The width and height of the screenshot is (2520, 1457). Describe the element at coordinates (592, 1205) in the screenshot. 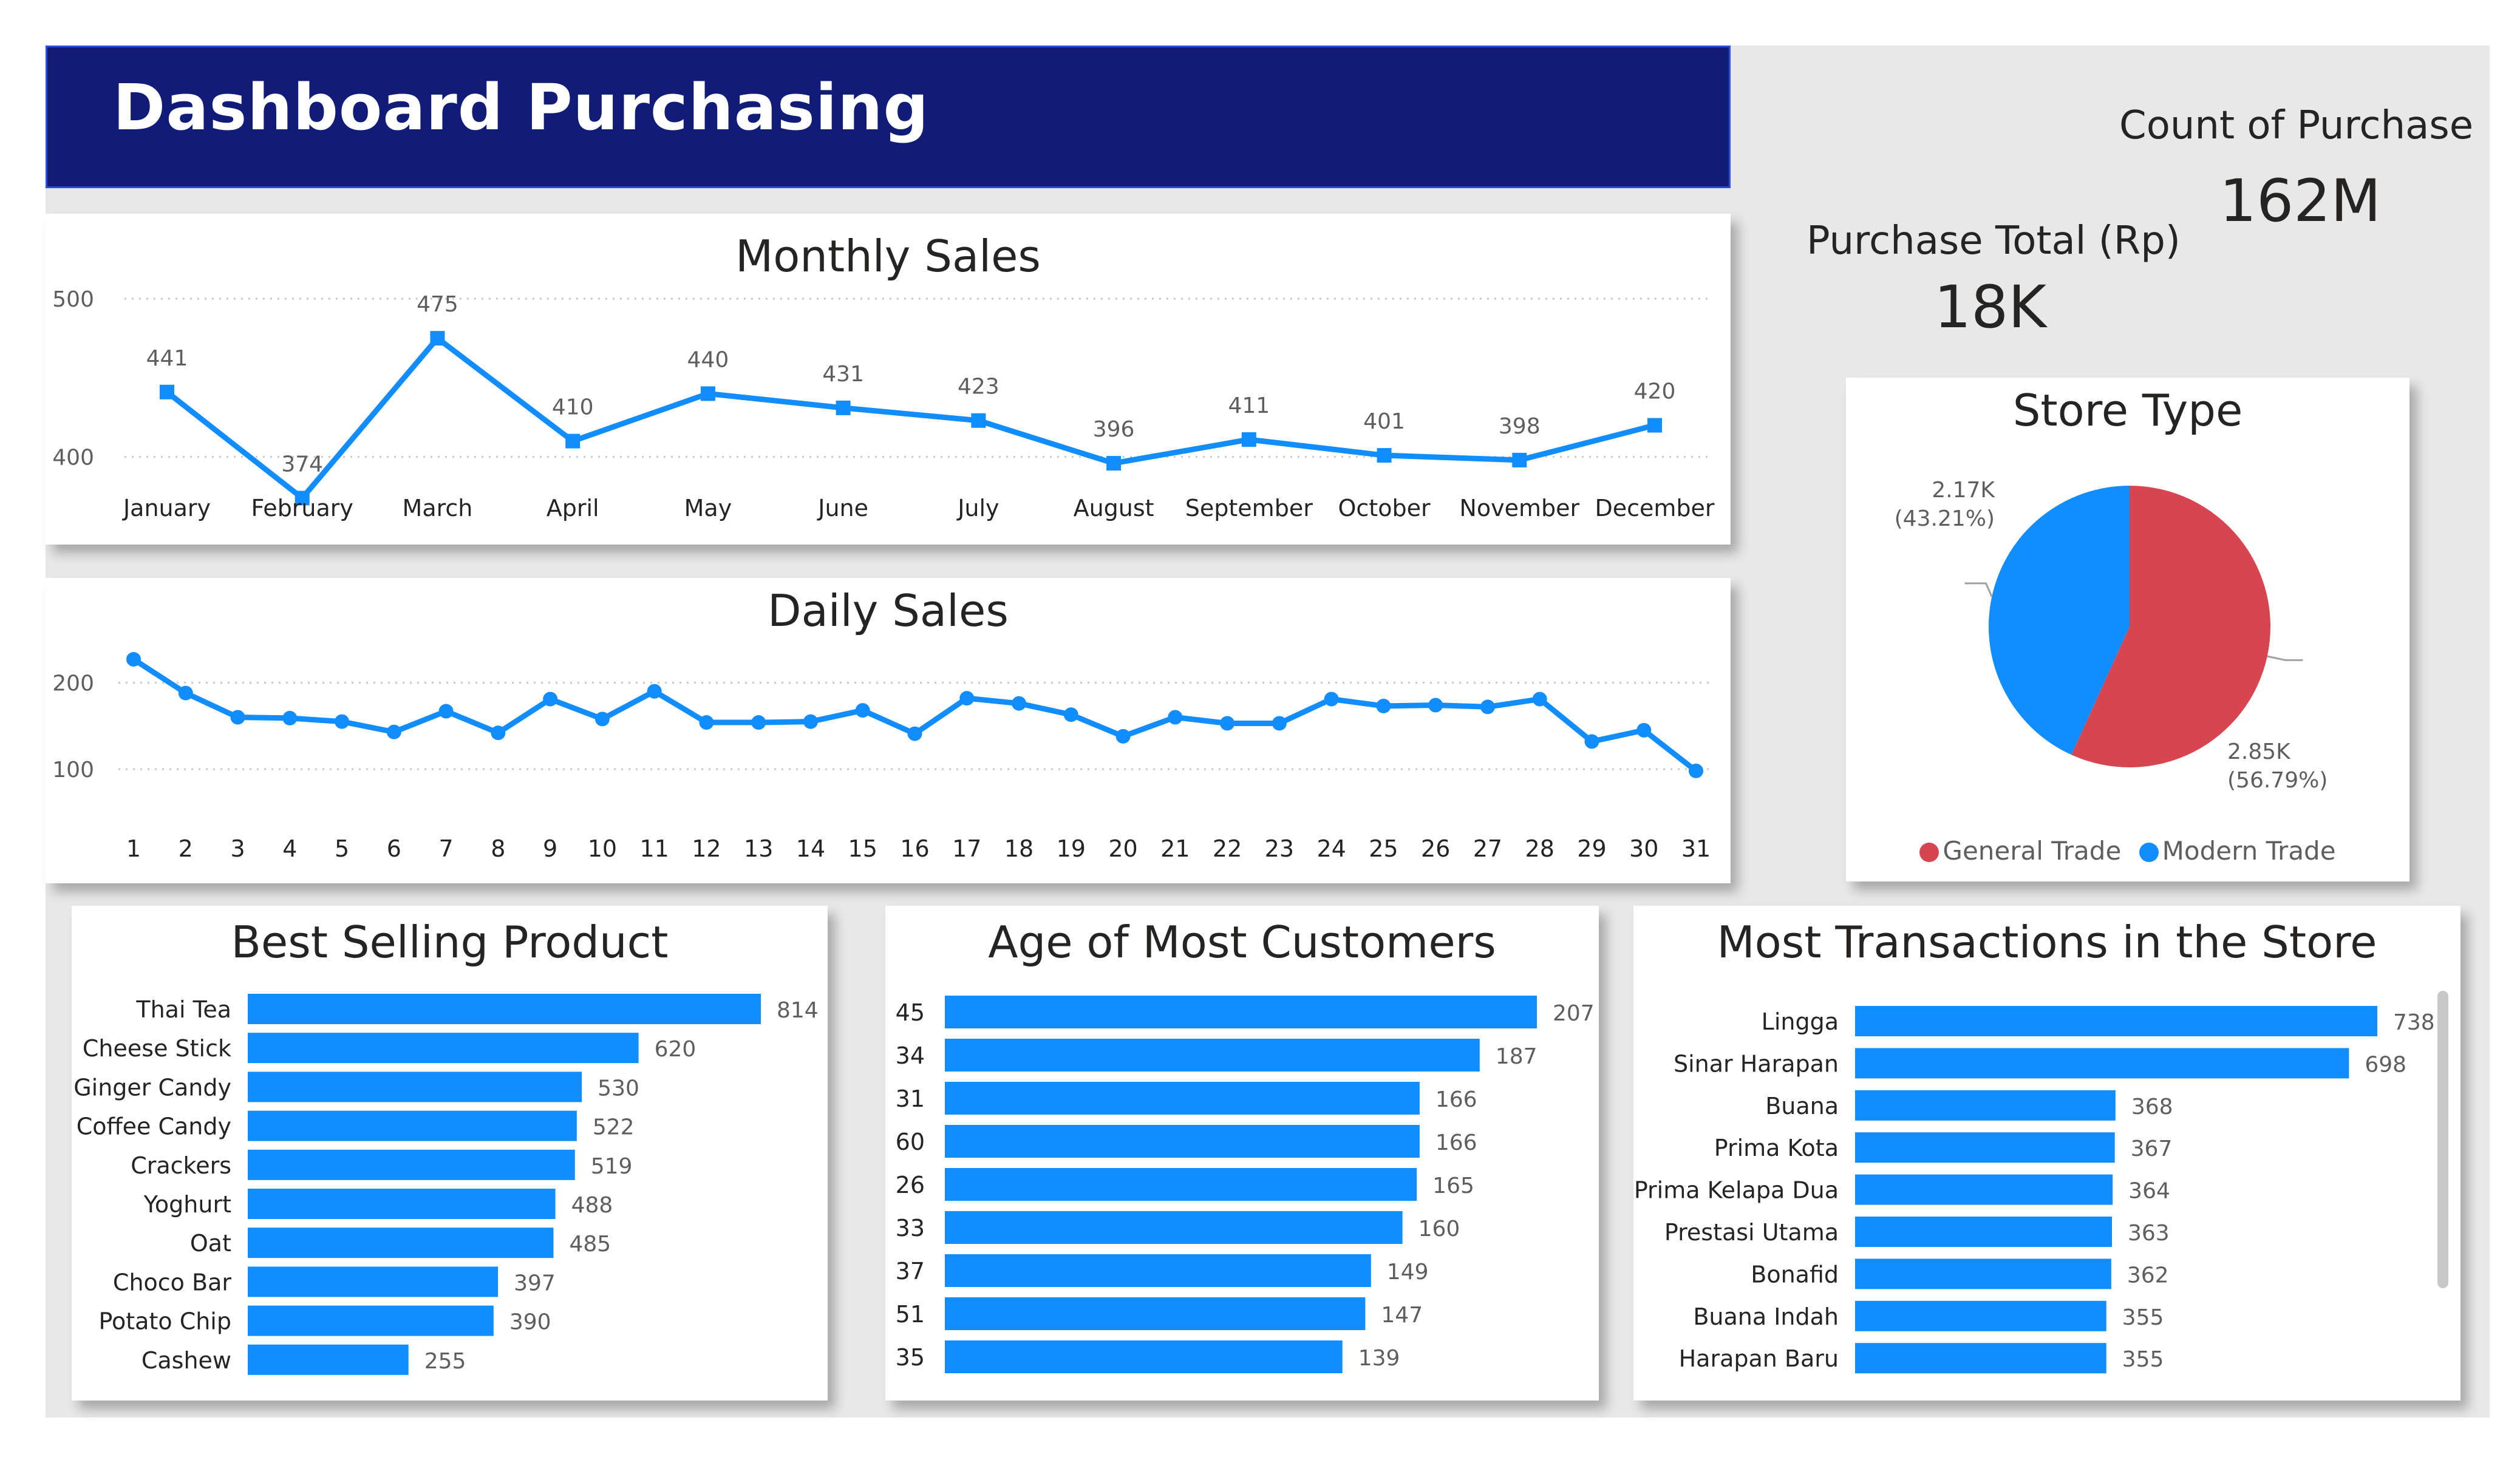

I see `bar-value-label: 488` at that location.